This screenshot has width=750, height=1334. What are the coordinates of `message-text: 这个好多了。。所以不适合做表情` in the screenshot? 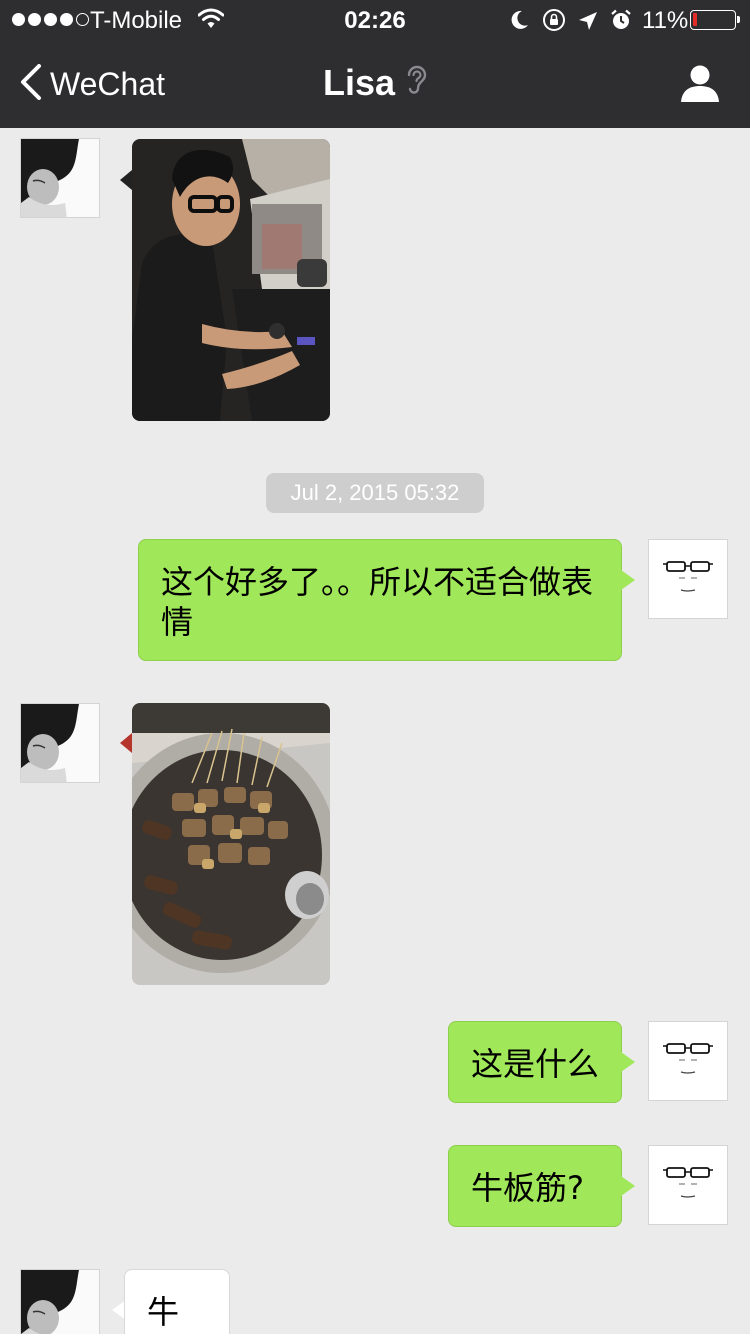 It's located at (377, 602).